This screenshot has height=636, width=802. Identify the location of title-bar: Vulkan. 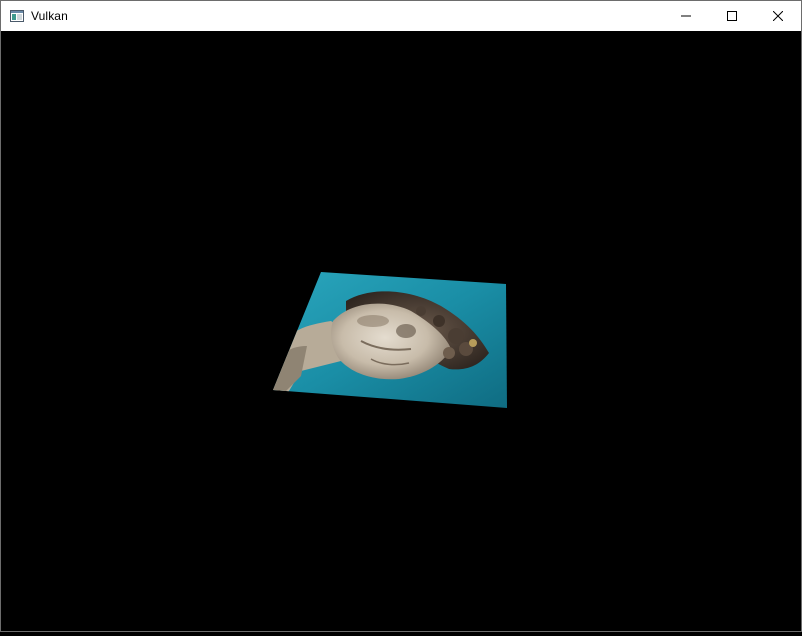
(401, 16).